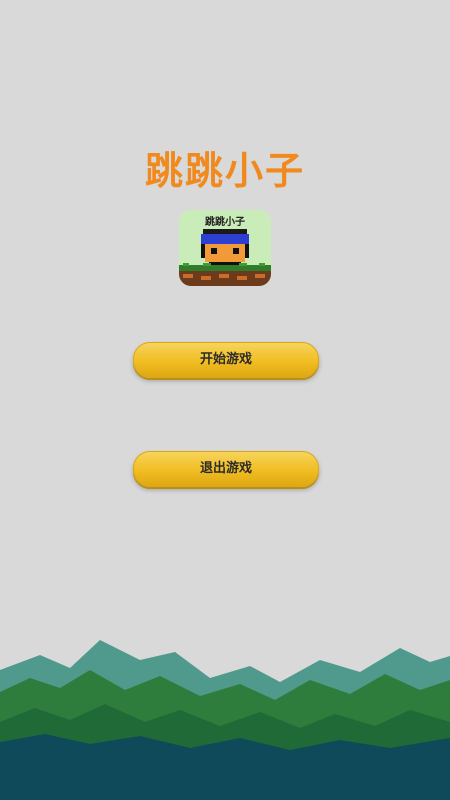  Describe the element at coordinates (226, 469) in the screenshot. I see `exit-game-button: 退出游戏` at that location.